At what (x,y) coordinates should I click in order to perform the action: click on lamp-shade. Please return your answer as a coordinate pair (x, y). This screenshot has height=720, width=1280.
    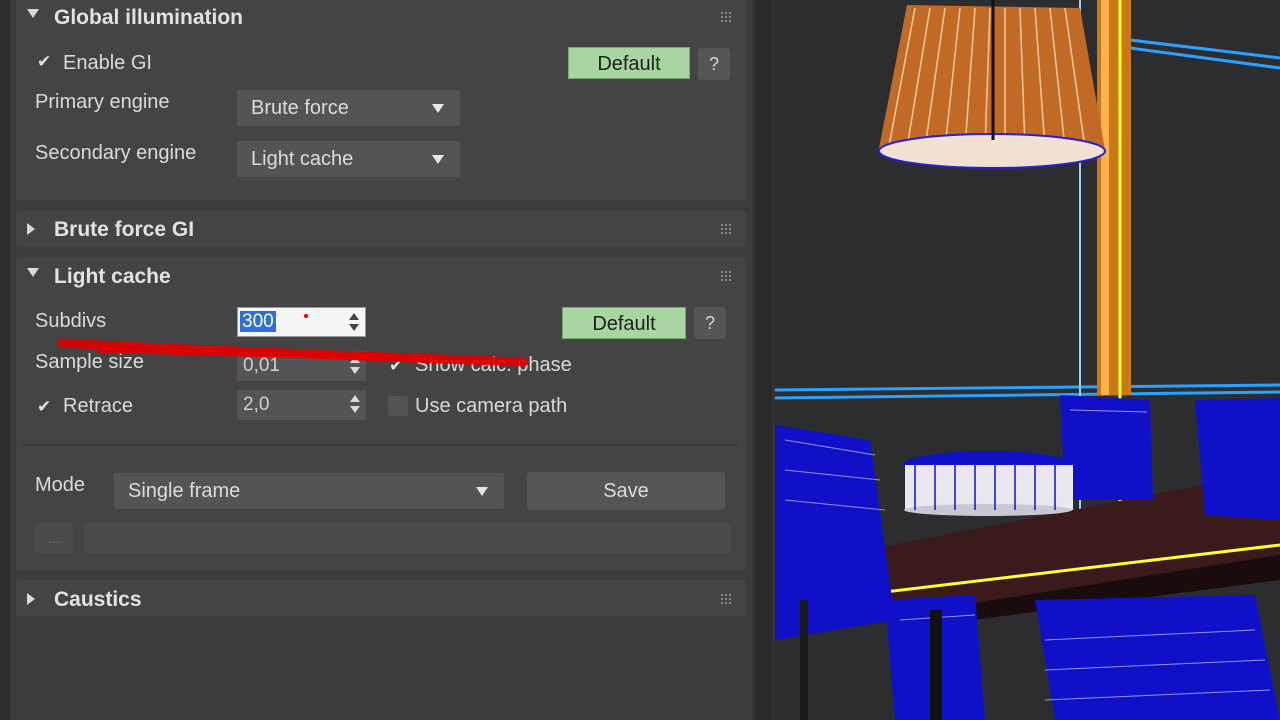
    Looking at the image, I should click on (992, 84).